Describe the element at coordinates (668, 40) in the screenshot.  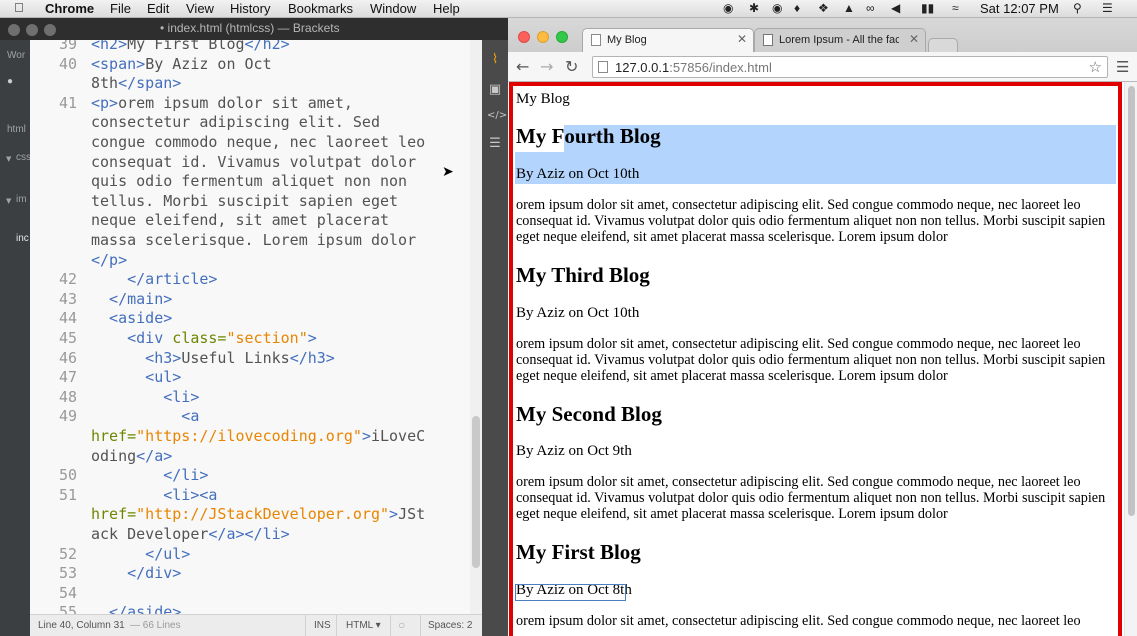
I see `tab-my-blog: My Blog ✕` at that location.